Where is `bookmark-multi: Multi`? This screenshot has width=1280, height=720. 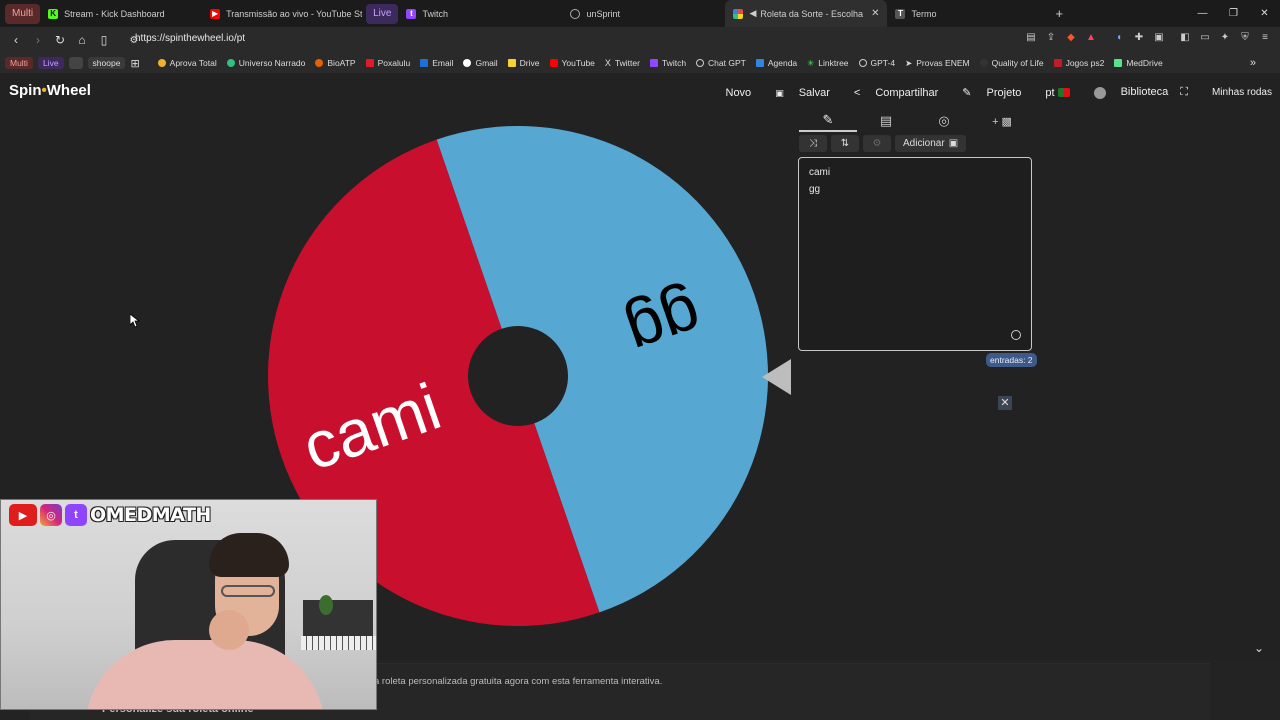
bookmark-multi: Multi is located at coordinates (19, 63).